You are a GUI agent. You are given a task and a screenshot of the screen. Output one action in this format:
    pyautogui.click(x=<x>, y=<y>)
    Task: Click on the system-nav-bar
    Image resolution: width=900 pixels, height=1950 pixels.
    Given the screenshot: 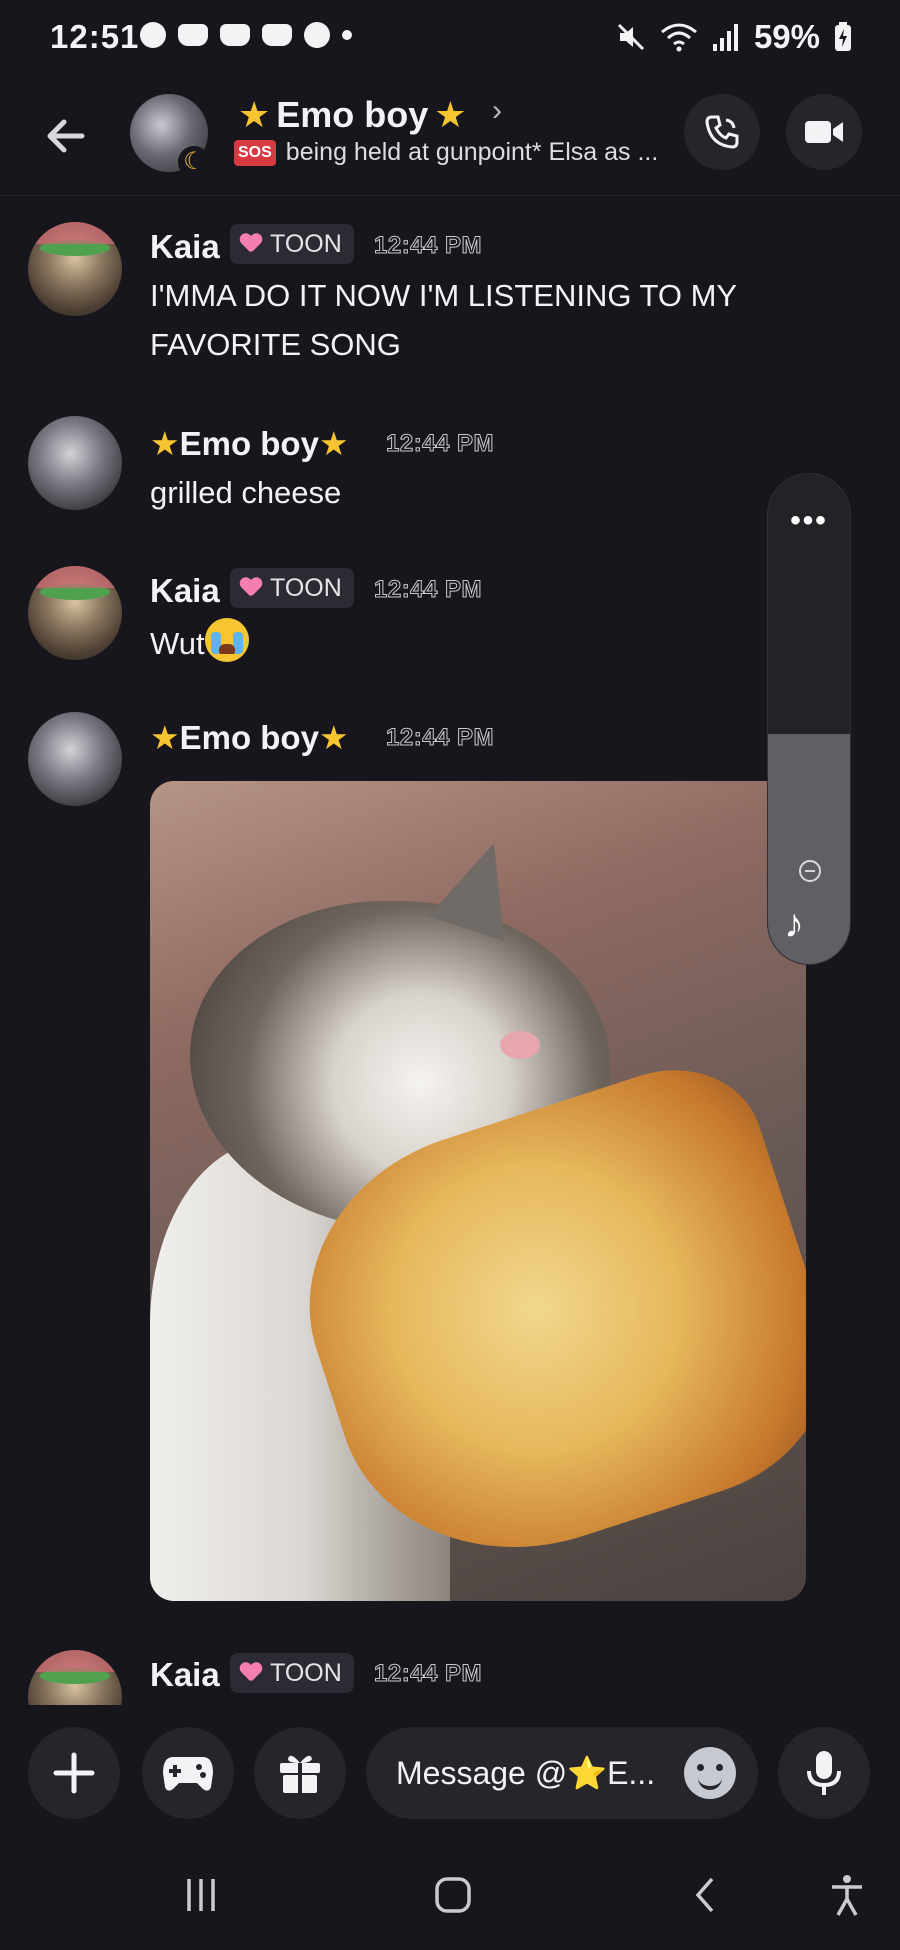 What is the action you would take?
    pyautogui.click(x=450, y=1895)
    